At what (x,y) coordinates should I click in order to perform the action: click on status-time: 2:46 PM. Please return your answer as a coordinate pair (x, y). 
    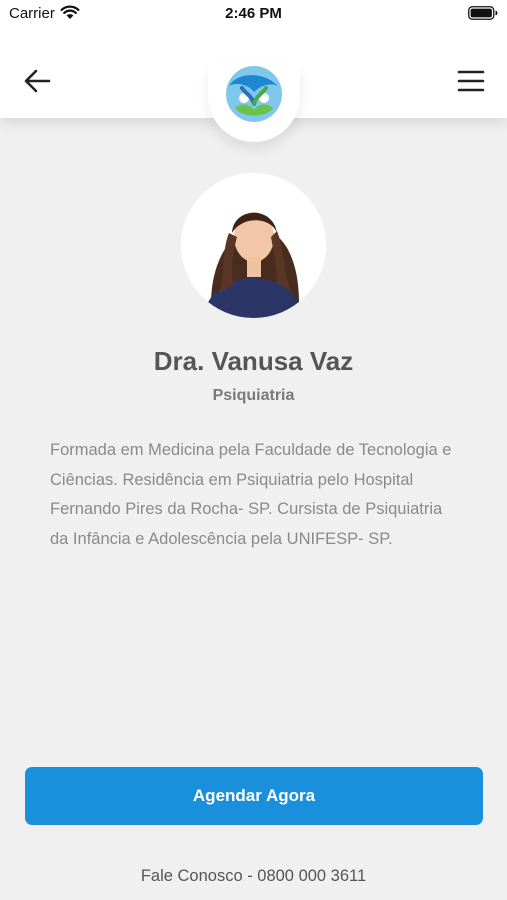
    Looking at the image, I should click on (253, 13).